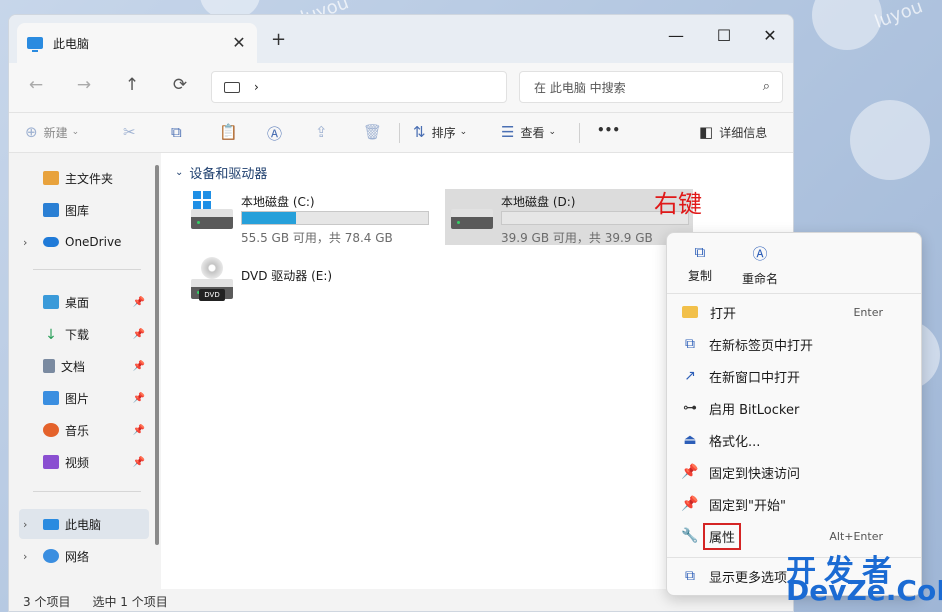 The width and height of the screenshot is (942, 612). I want to click on address-field: ›, so click(359, 87).